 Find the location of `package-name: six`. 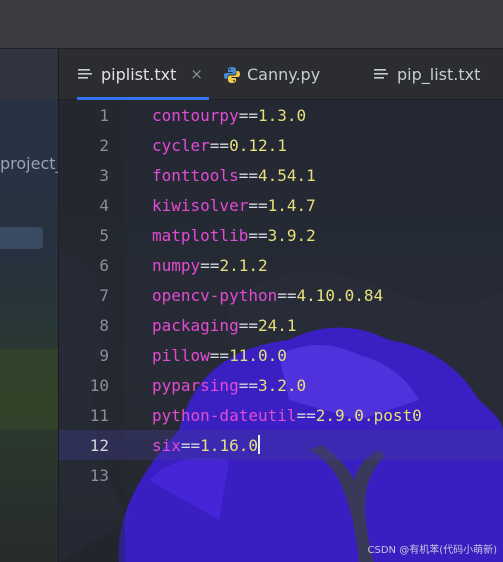

package-name: six is located at coordinates (166, 445).